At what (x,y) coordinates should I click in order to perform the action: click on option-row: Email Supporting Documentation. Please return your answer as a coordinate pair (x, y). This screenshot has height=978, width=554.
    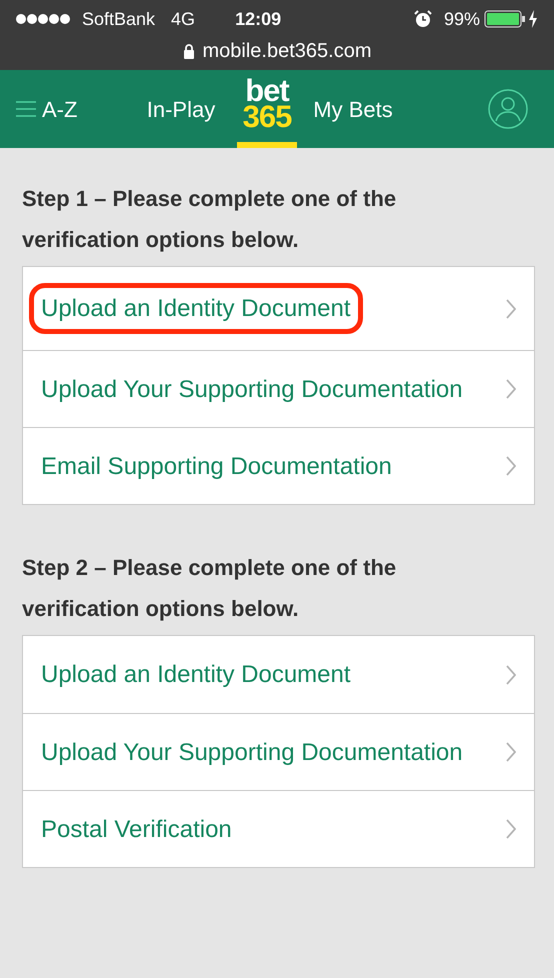
    Looking at the image, I should click on (278, 465).